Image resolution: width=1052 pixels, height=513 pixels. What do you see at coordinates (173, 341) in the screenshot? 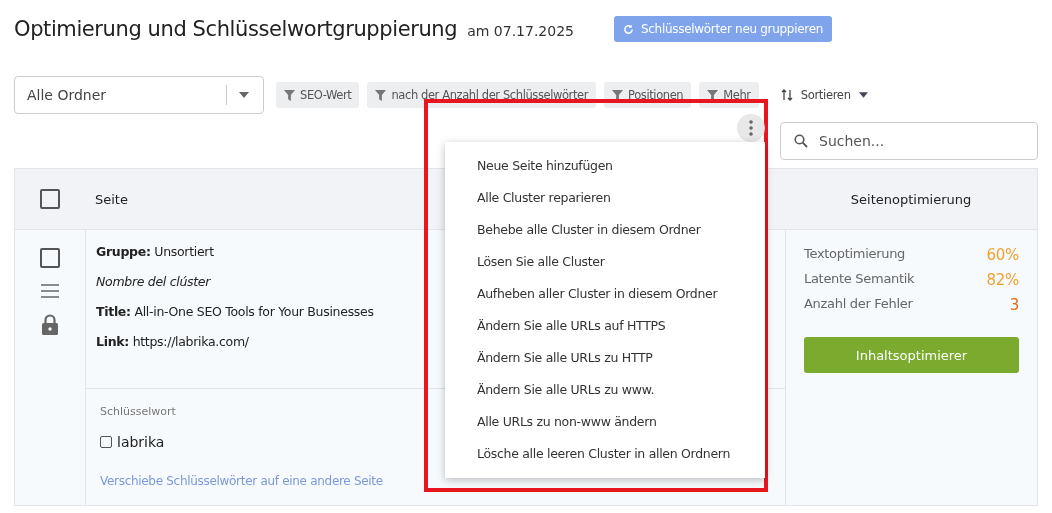
I see `page-info-text: Link: https://labrika.com/` at bounding box center [173, 341].